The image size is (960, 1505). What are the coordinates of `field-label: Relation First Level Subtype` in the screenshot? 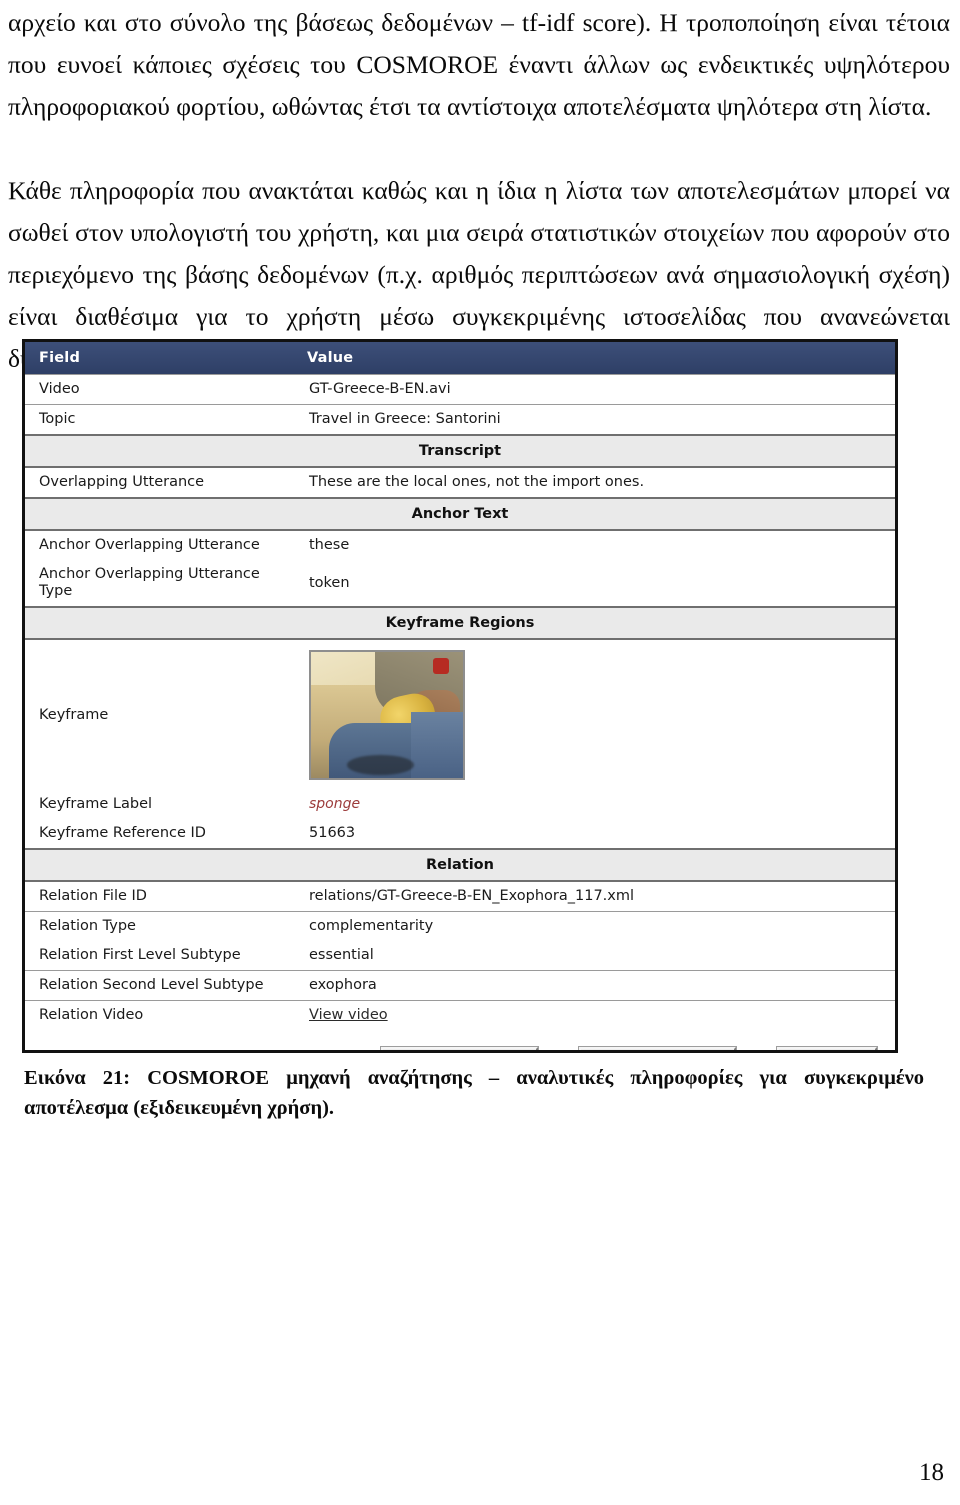 It's located at (159, 956).